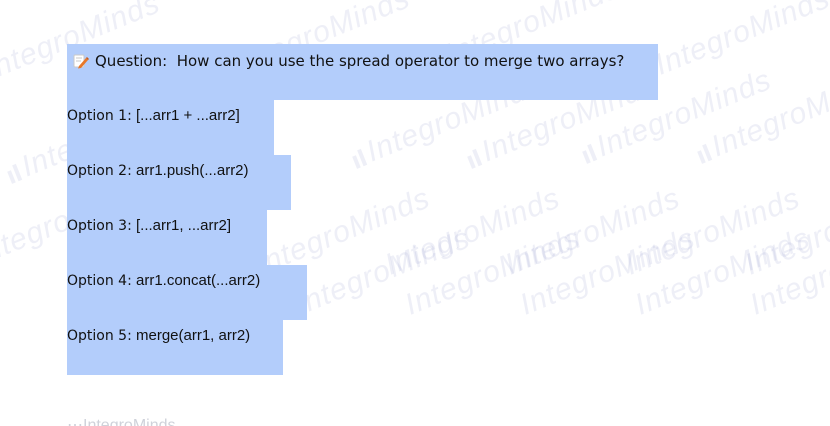 The width and height of the screenshot is (830, 426). I want to click on option-1: Option 1: [...arr1 + ...arr2], so click(170, 127).